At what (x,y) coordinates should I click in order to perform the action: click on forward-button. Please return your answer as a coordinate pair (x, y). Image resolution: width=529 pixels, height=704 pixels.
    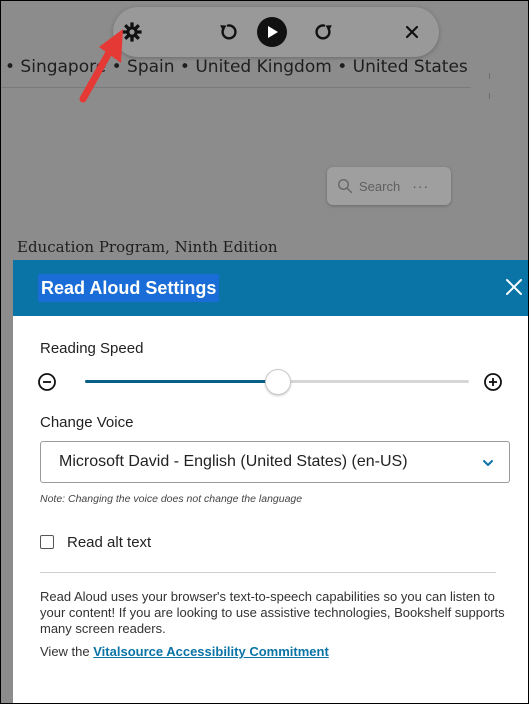
    Looking at the image, I should click on (324, 32).